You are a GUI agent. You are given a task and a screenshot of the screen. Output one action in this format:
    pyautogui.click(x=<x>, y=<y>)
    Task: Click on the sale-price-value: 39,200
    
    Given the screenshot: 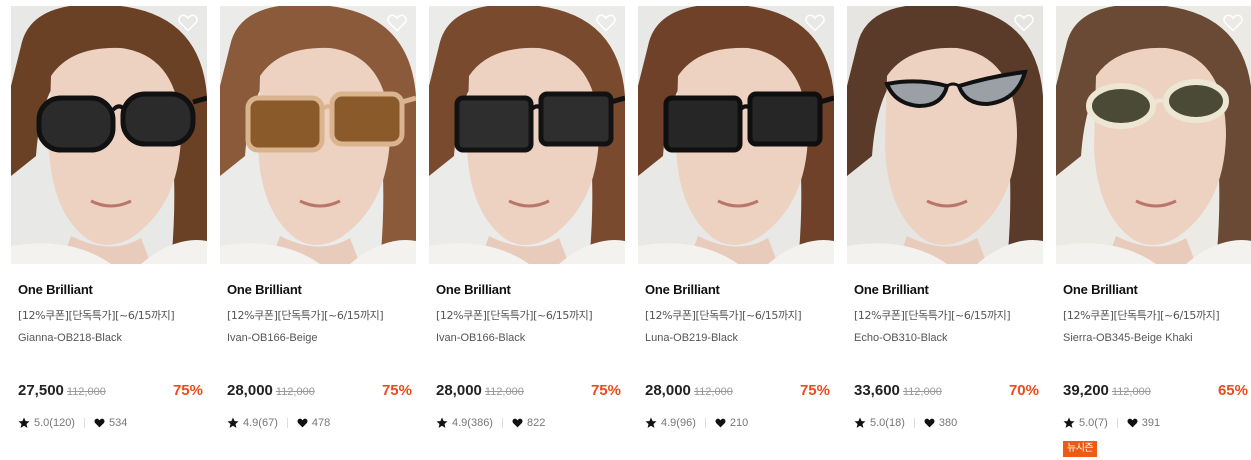 What is the action you would take?
    pyautogui.click(x=1086, y=390)
    